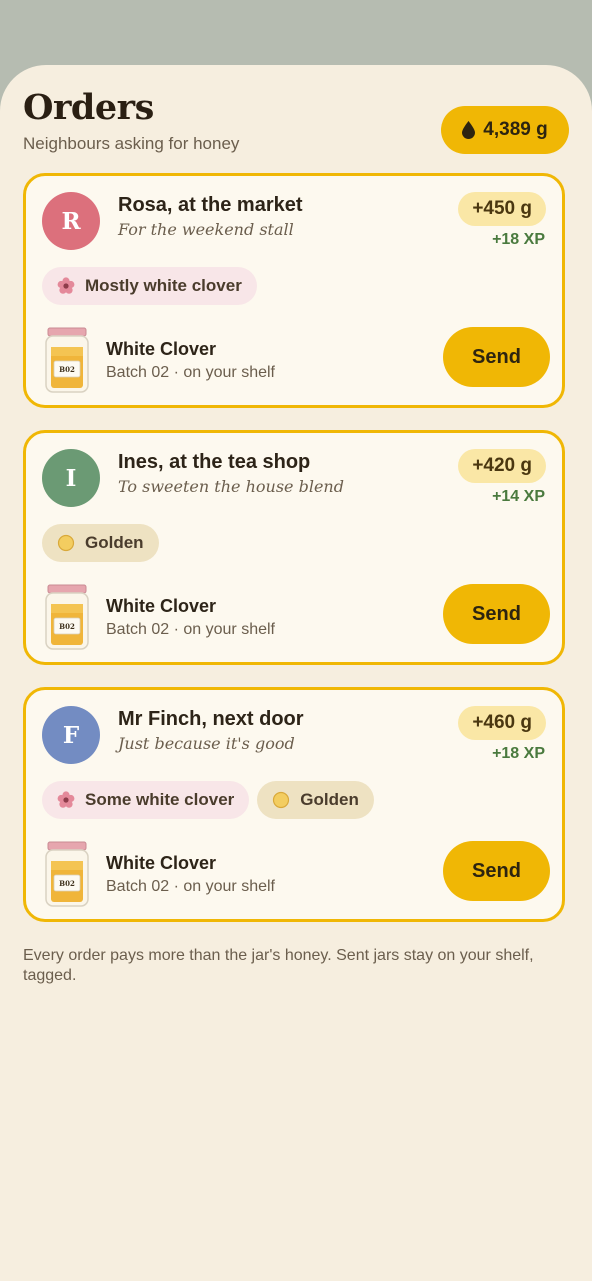 This screenshot has width=592, height=1281. I want to click on tag-label: Some white clover, so click(160, 799).